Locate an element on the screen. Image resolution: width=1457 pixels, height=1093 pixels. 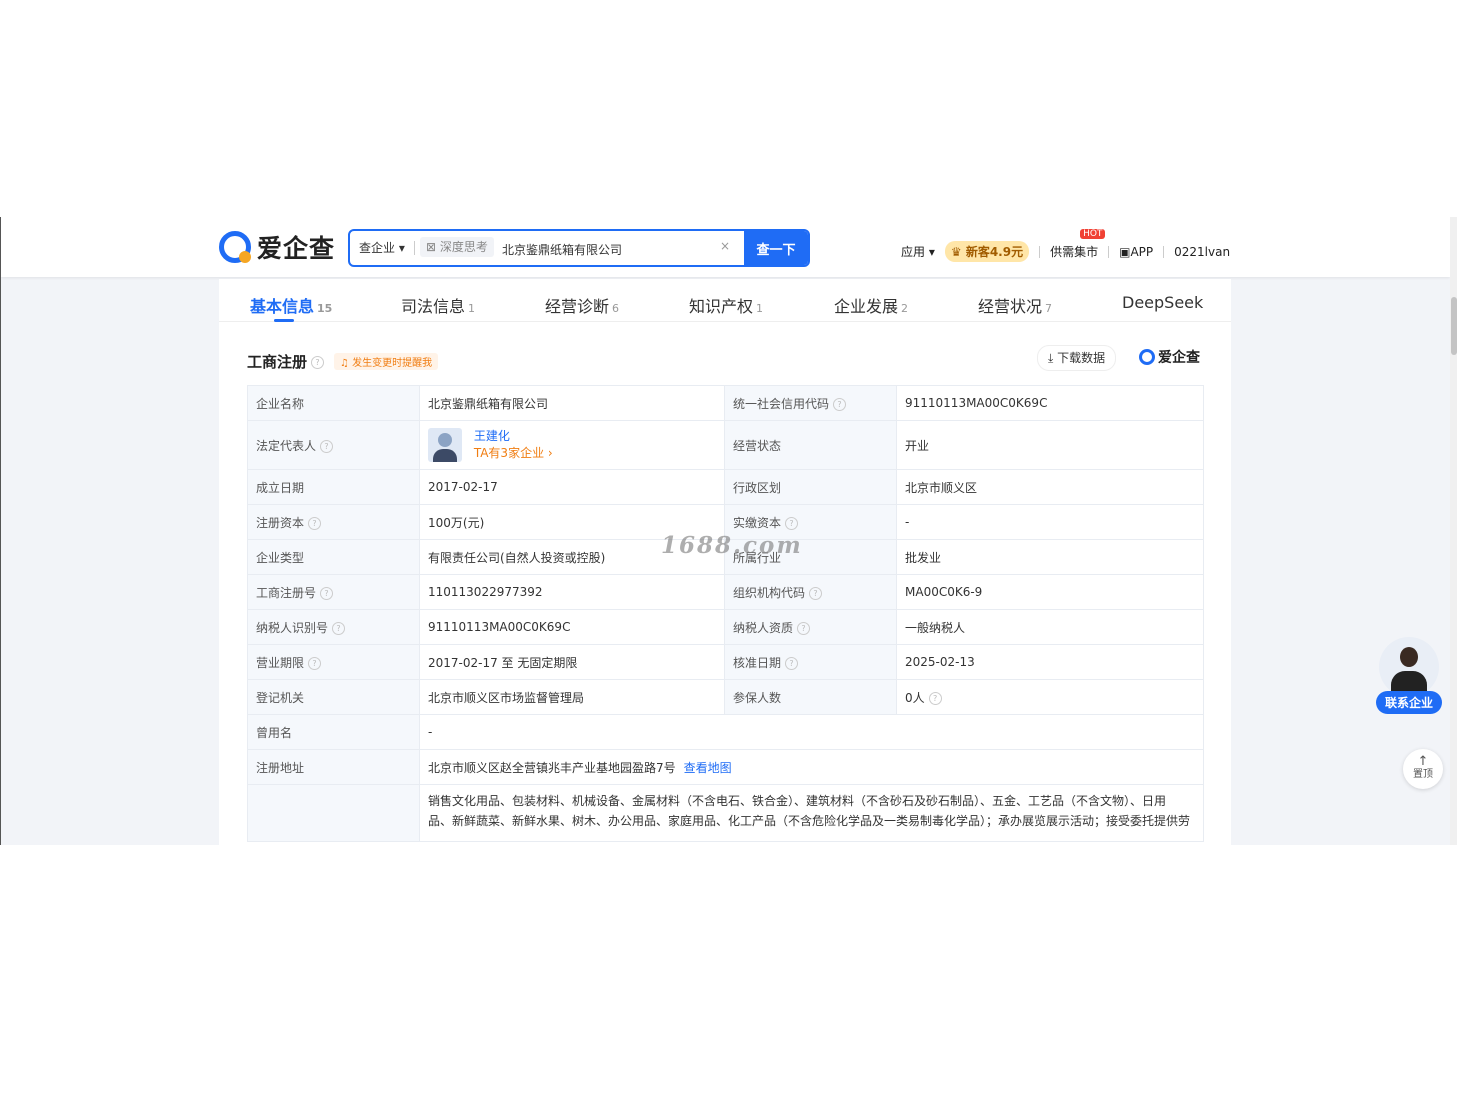
legal-rep-companies-link: TA有3家企业 › is located at coordinates (513, 453).